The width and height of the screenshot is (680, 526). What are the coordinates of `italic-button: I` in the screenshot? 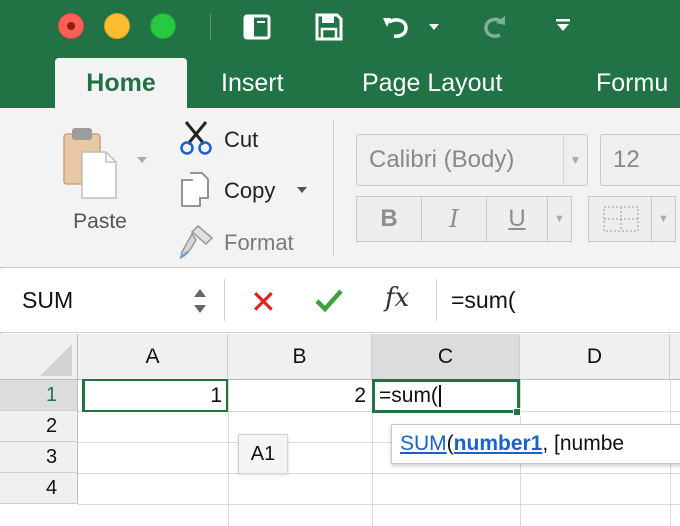 It's located at (454, 219).